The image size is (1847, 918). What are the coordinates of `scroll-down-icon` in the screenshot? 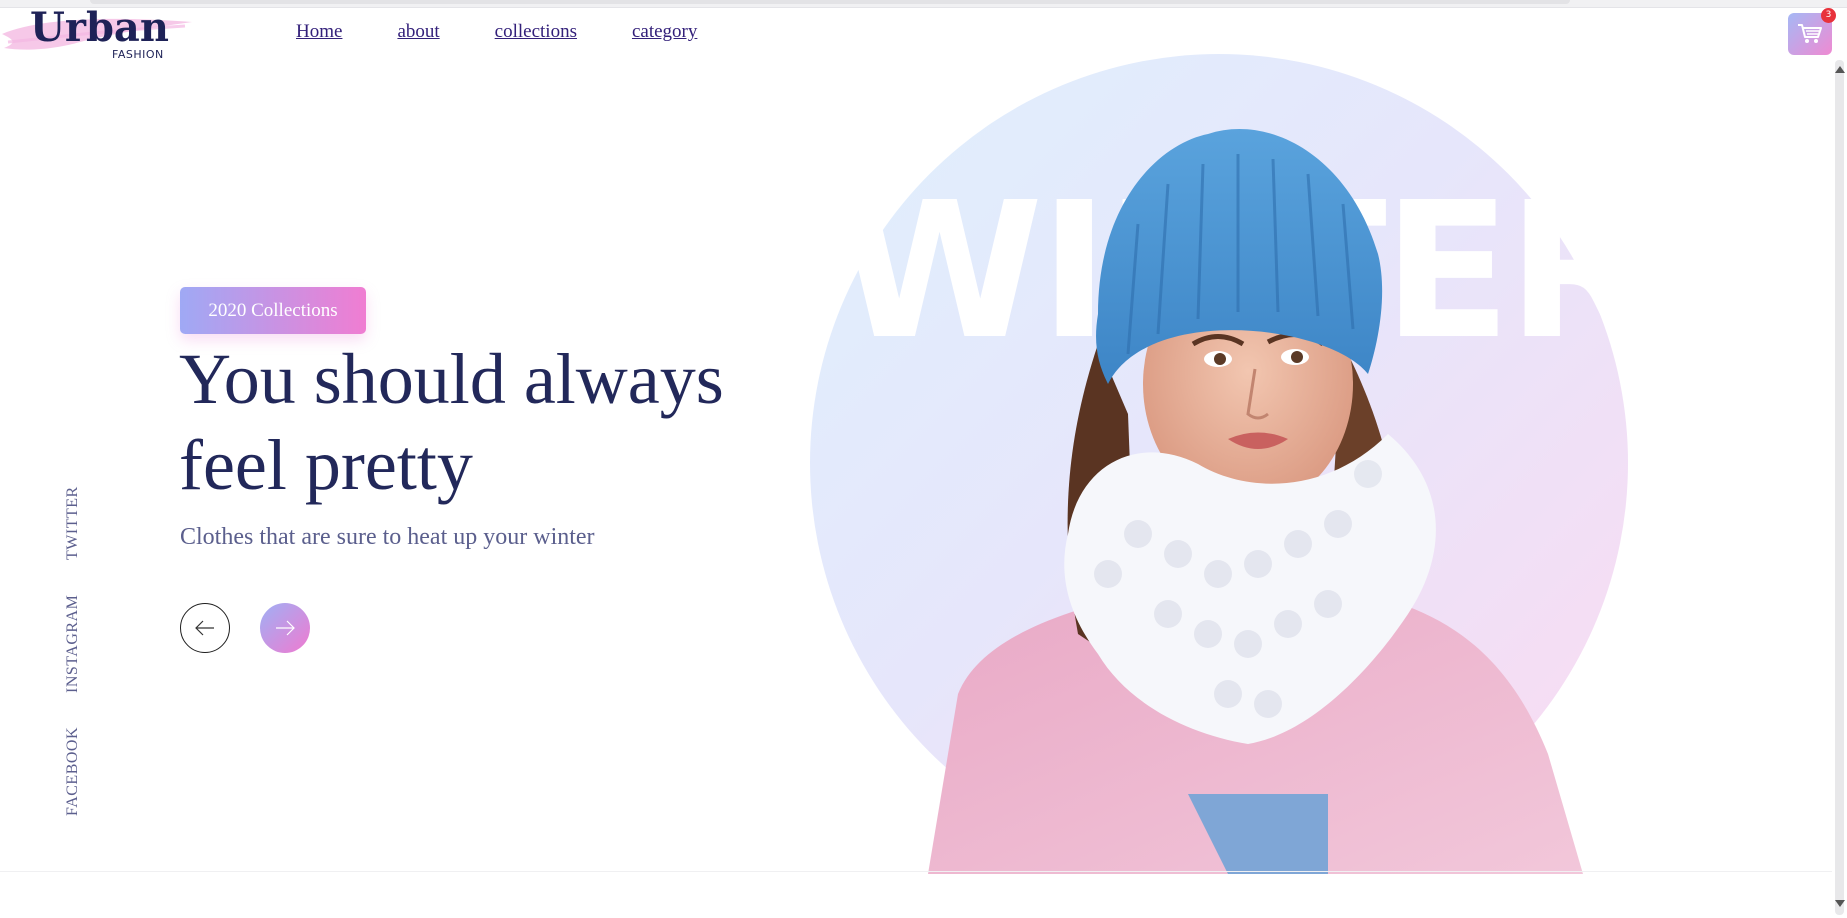 It's located at (1840, 903).